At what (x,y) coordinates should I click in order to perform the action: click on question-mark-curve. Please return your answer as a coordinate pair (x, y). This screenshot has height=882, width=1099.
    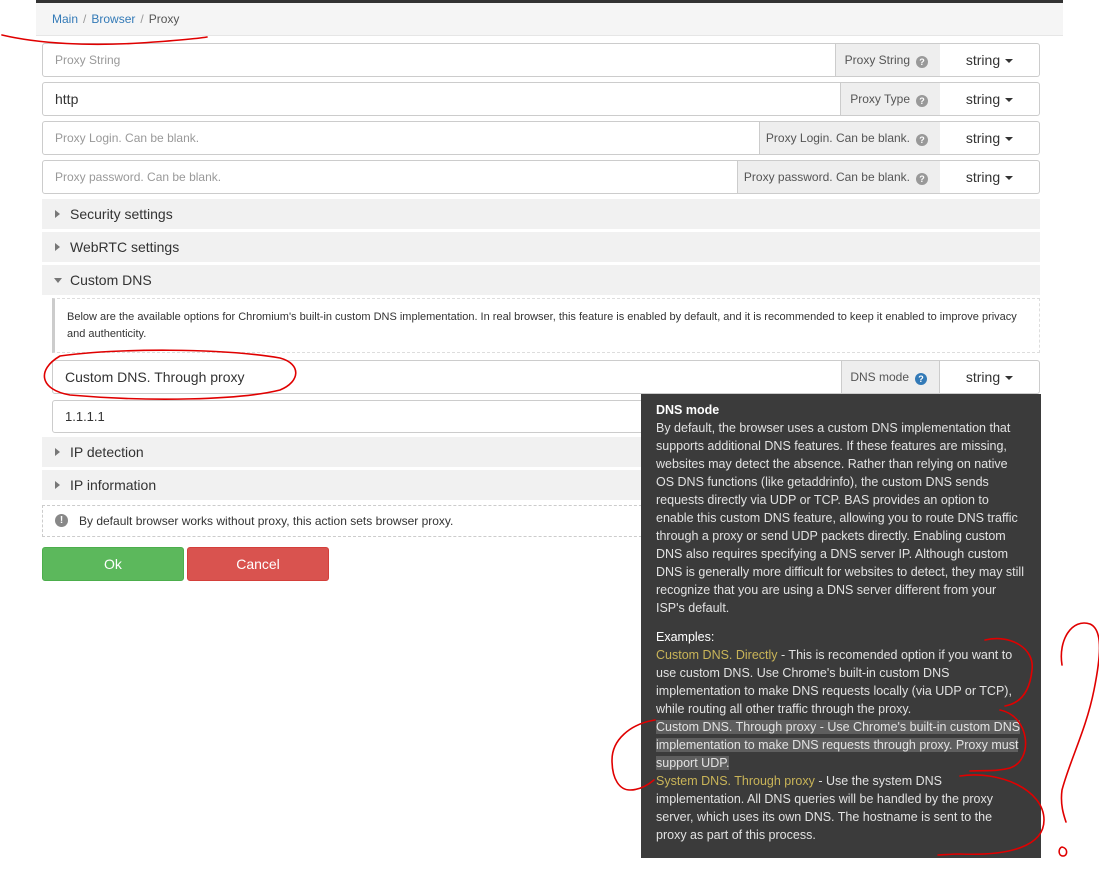
    Looking at the image, I should click on (1079, 722).